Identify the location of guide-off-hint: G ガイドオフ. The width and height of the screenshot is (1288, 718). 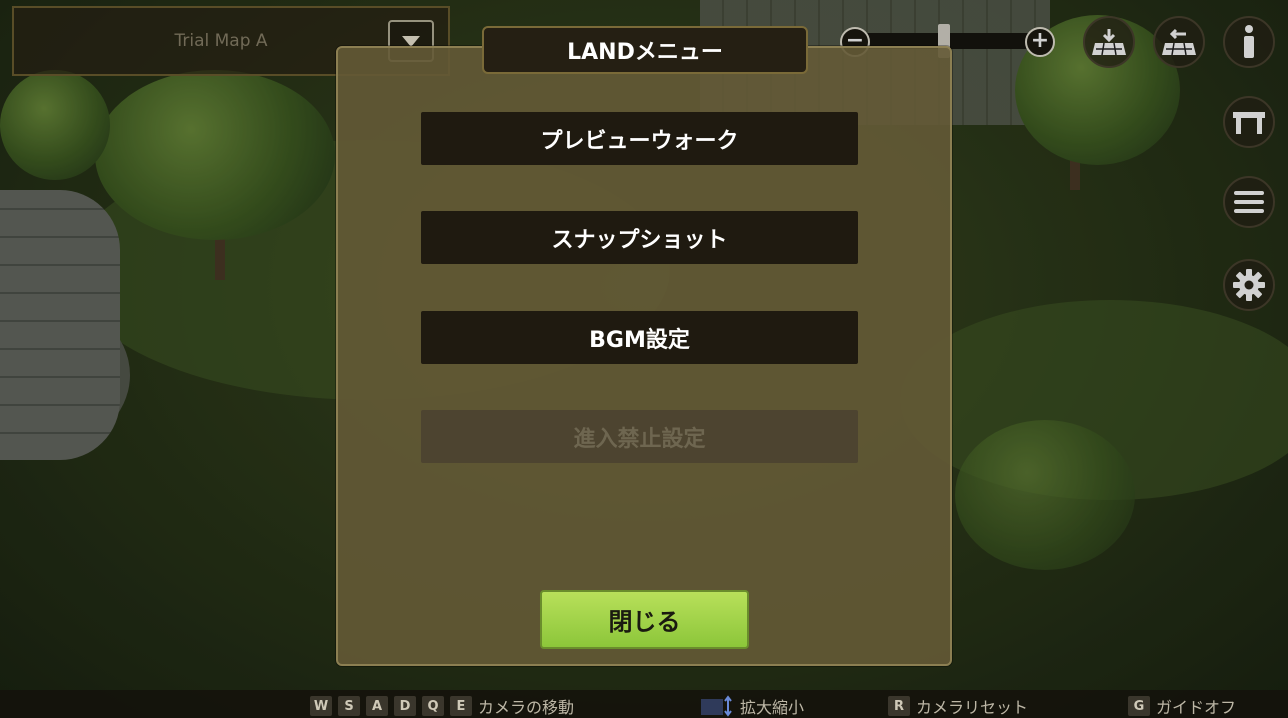
(1182, 706).